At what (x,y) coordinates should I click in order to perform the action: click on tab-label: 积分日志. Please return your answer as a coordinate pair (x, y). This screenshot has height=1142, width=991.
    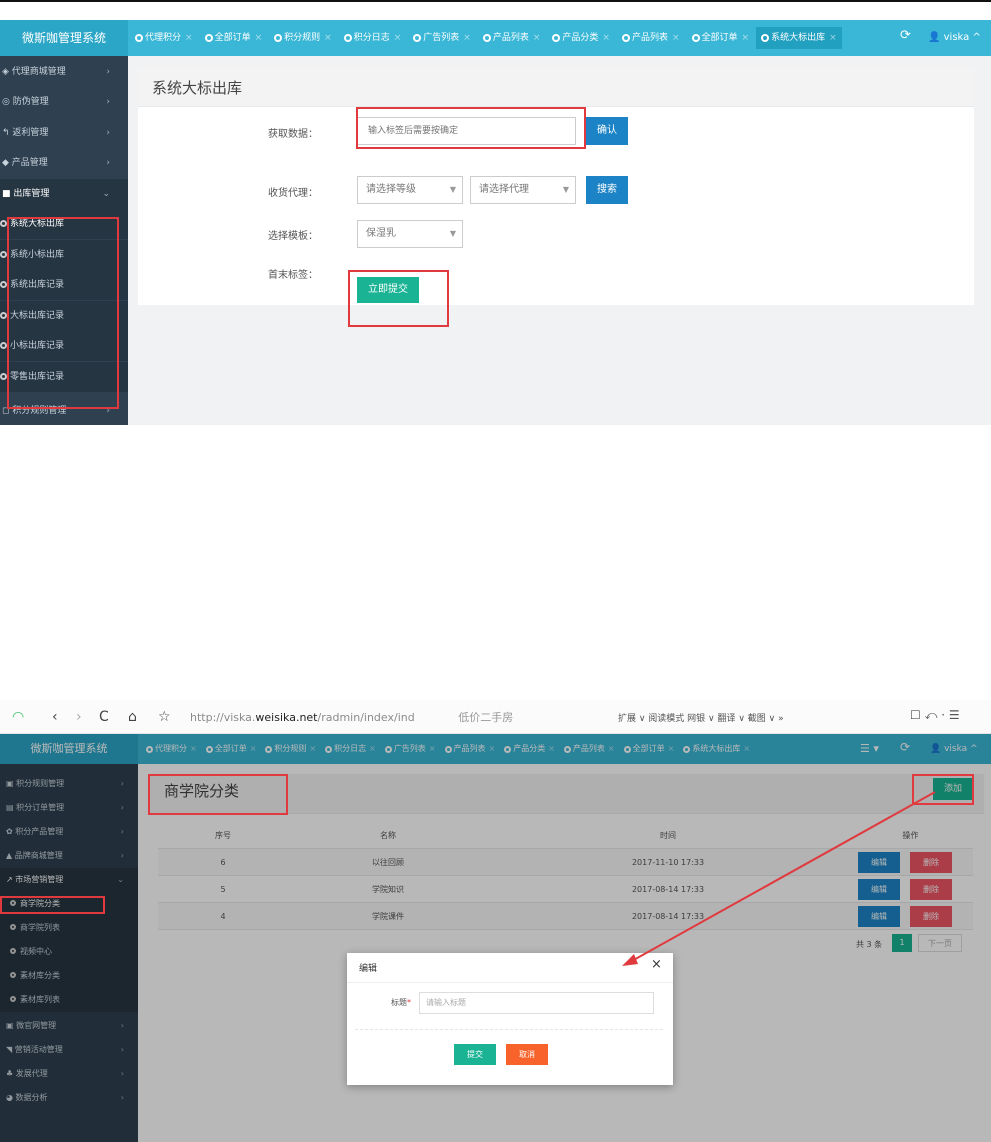
    Looking at the image, I should click on (371, 38).